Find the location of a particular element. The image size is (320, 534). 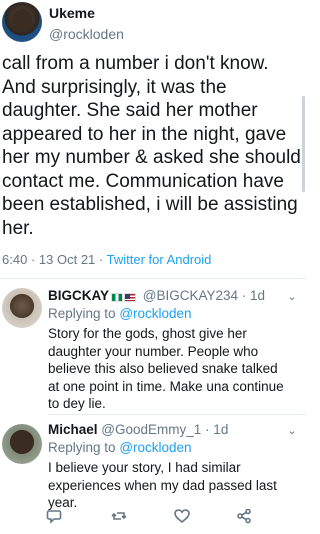

reply-icon is located at coordinates (56, 518).